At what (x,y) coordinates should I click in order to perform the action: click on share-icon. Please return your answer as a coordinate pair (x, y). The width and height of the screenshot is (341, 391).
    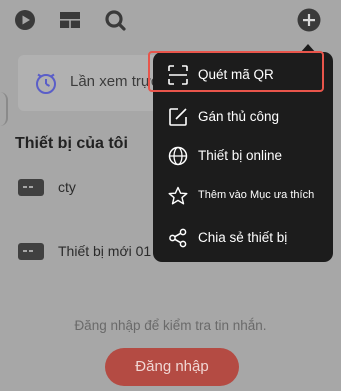
    Looking at the image, I should click on (178, 238).